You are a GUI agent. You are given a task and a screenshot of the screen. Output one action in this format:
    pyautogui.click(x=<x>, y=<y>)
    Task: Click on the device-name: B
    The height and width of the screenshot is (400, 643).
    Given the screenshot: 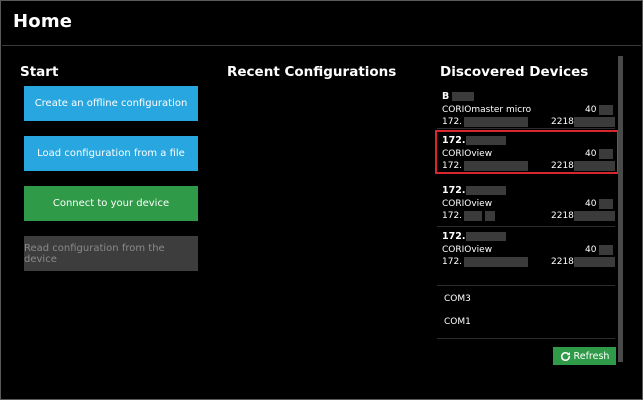 What is the action you would take?
    pyautogui.click(x=446, y=96)
    